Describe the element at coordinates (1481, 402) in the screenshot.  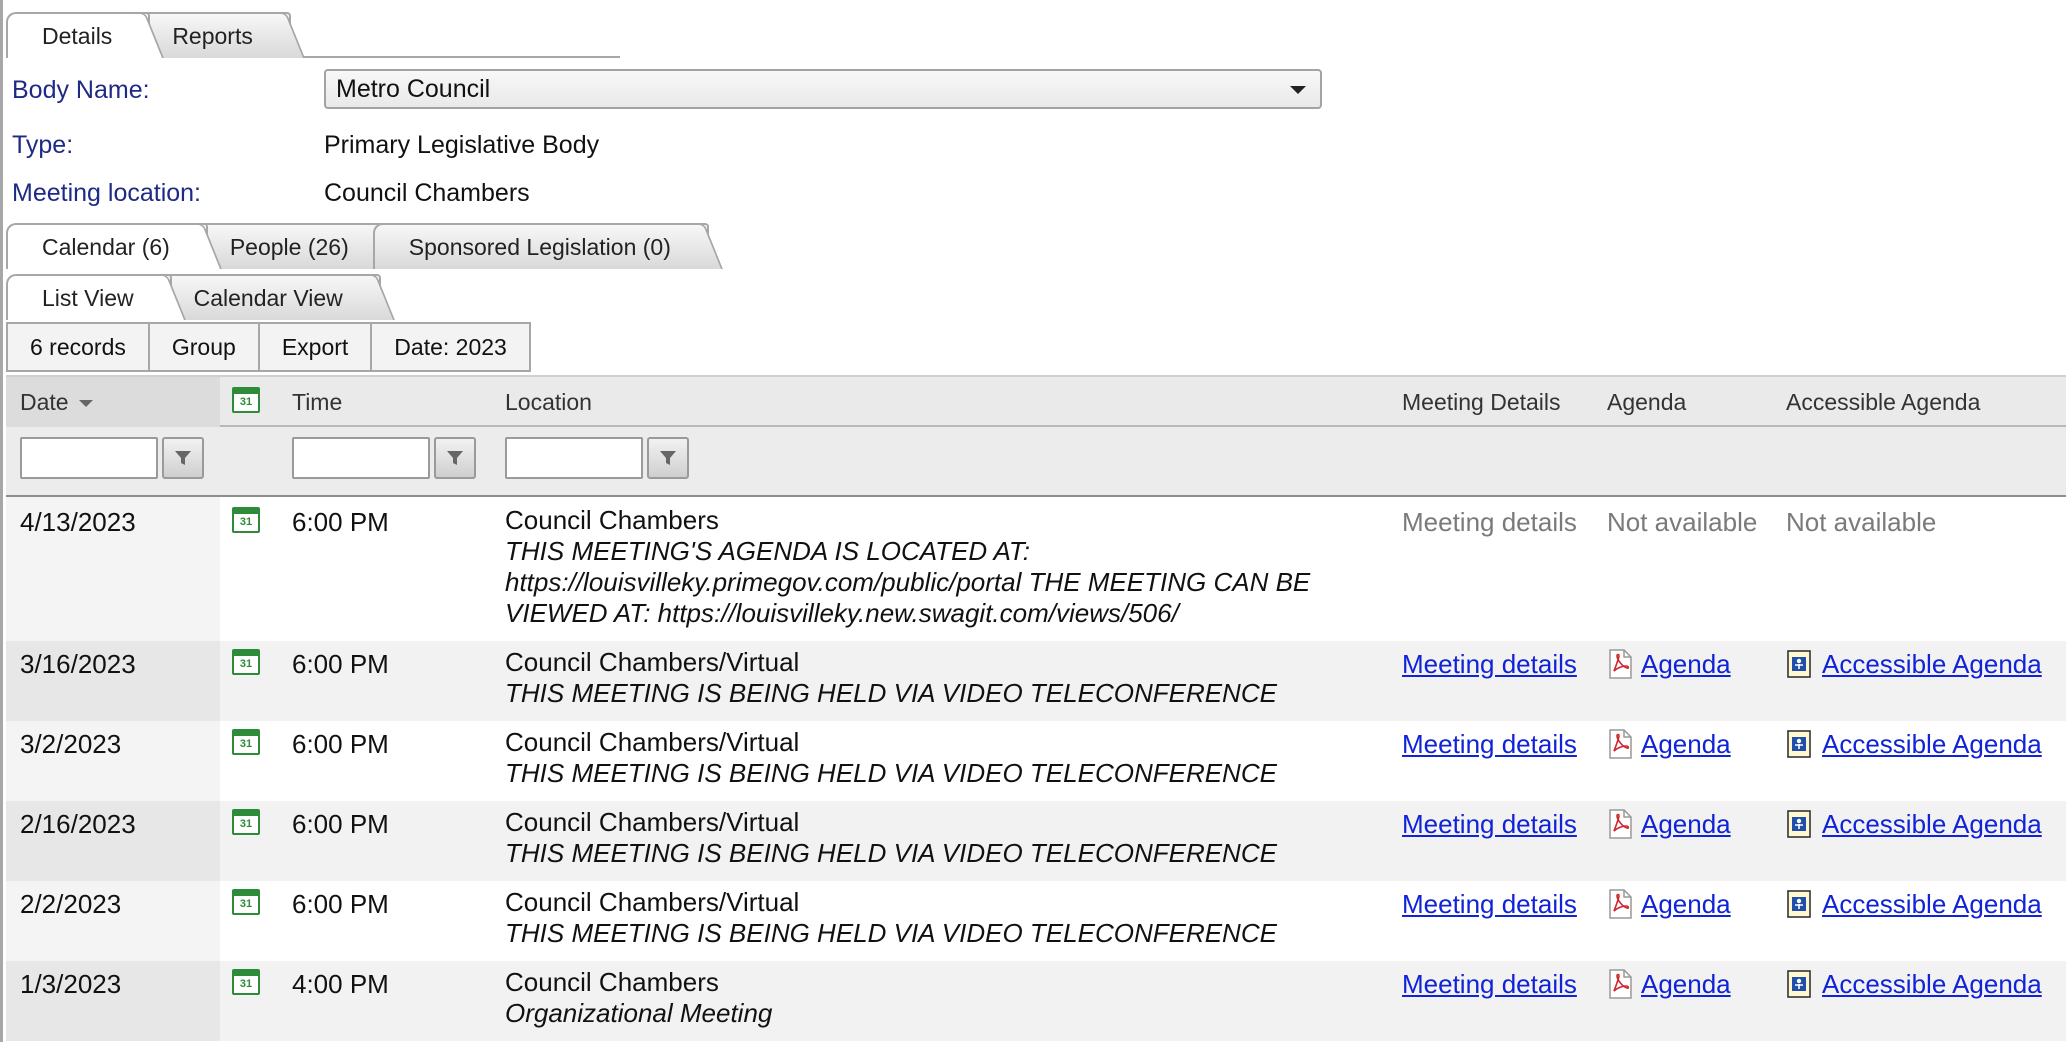
I see `column-header-meeting-details: Meeting Details` at that location.